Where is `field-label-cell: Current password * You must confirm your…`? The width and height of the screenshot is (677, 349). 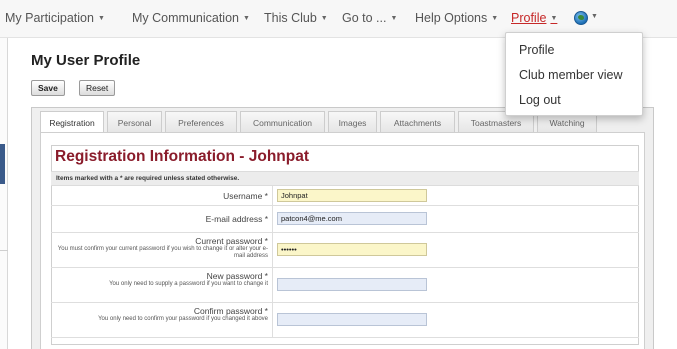
field-label-cell: Current password * You must confirm your… is located at coordinates (162, 250).